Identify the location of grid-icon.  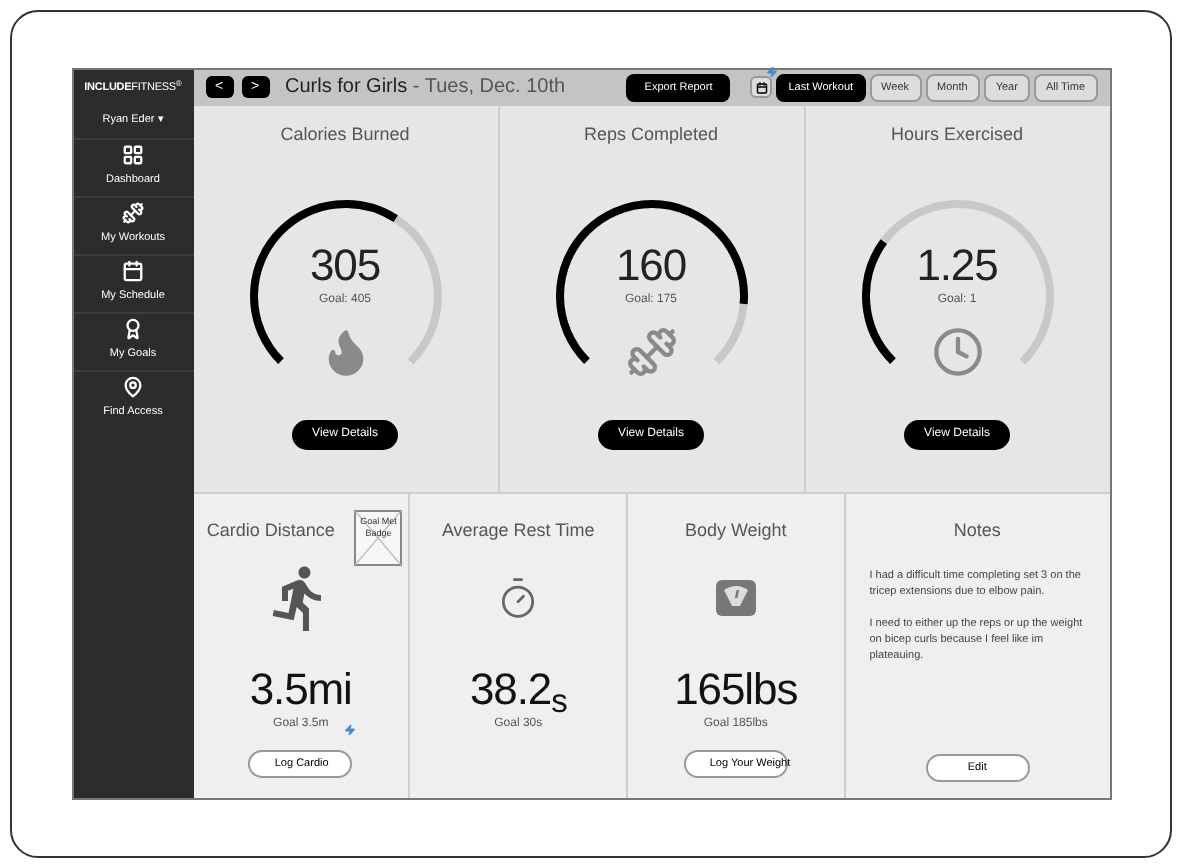
(133, 155).